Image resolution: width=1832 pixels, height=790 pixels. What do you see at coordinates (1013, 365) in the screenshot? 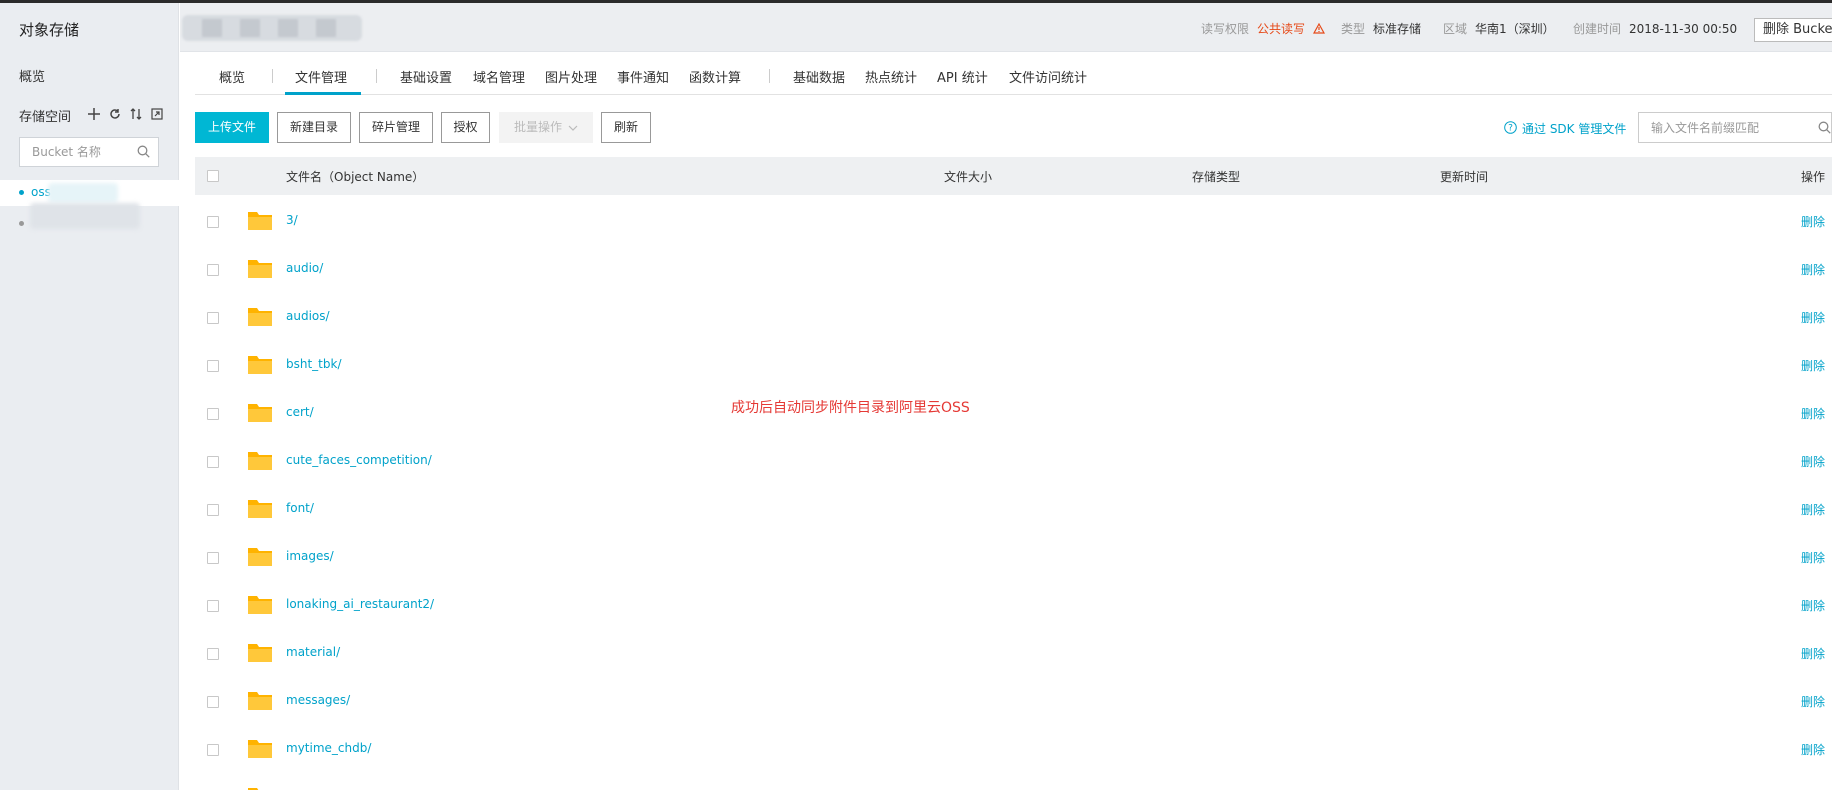
I see `table-row: bsht_tbk/删除` at bounding box center [1013, 365].